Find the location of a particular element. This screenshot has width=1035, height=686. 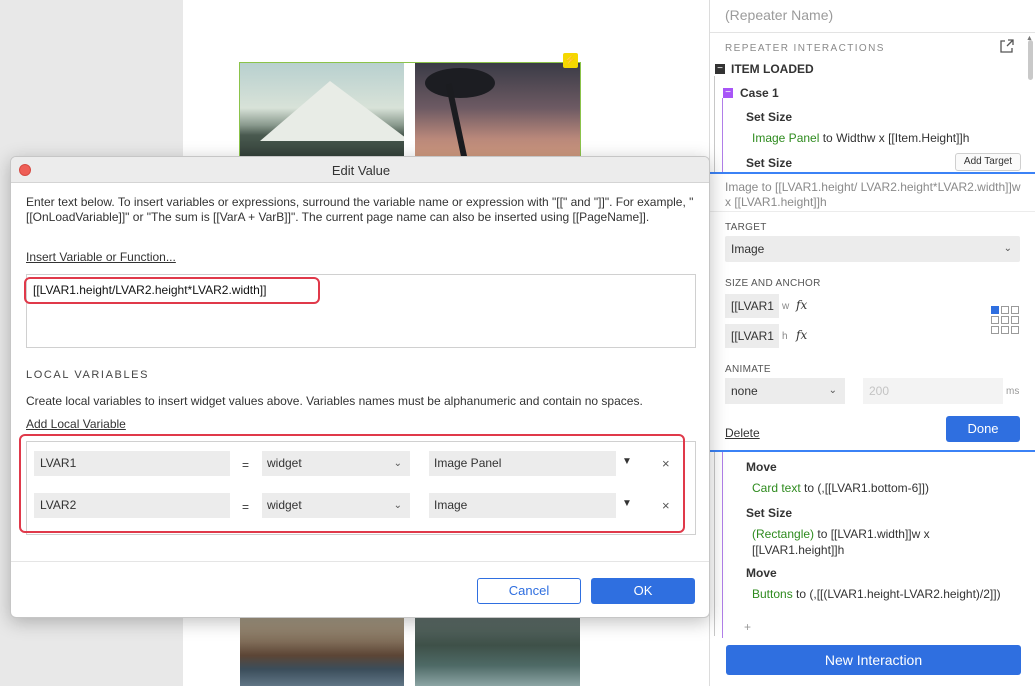

dialog-header: Edit Value is located at coordinates (360, 170).